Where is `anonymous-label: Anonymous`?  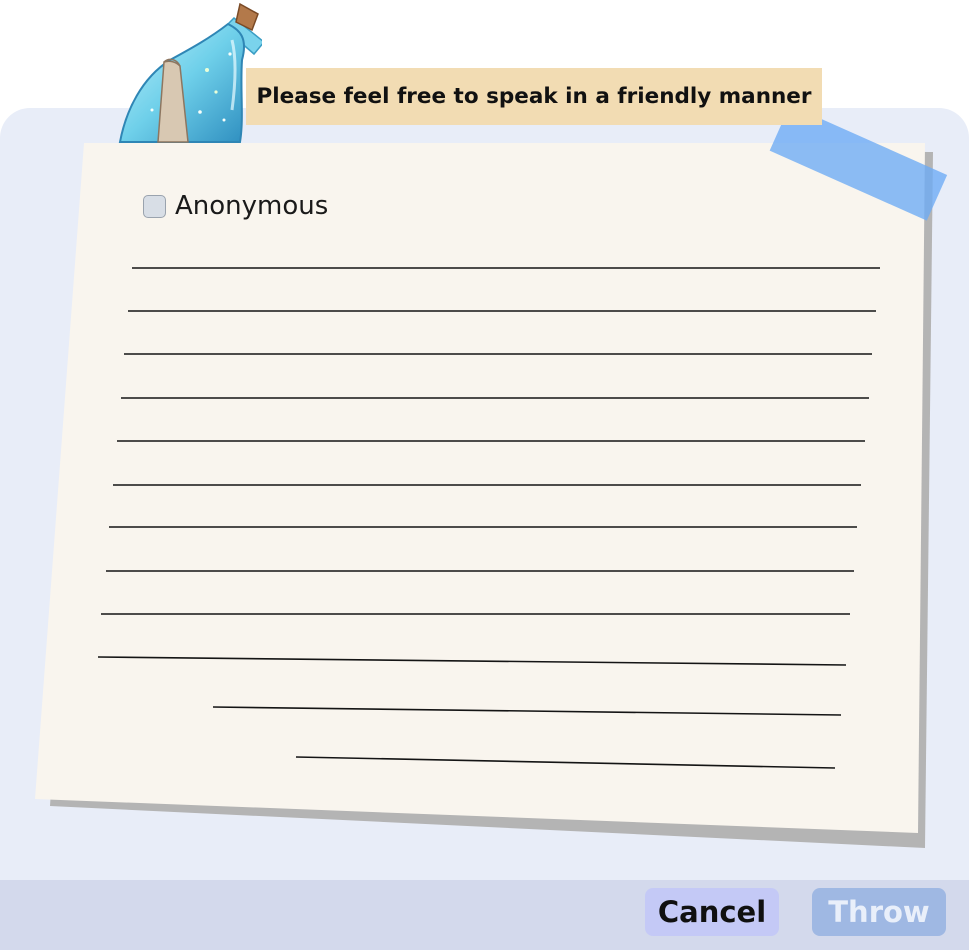 anonymous-label: Anonymous is located at coordinates (252, 206).